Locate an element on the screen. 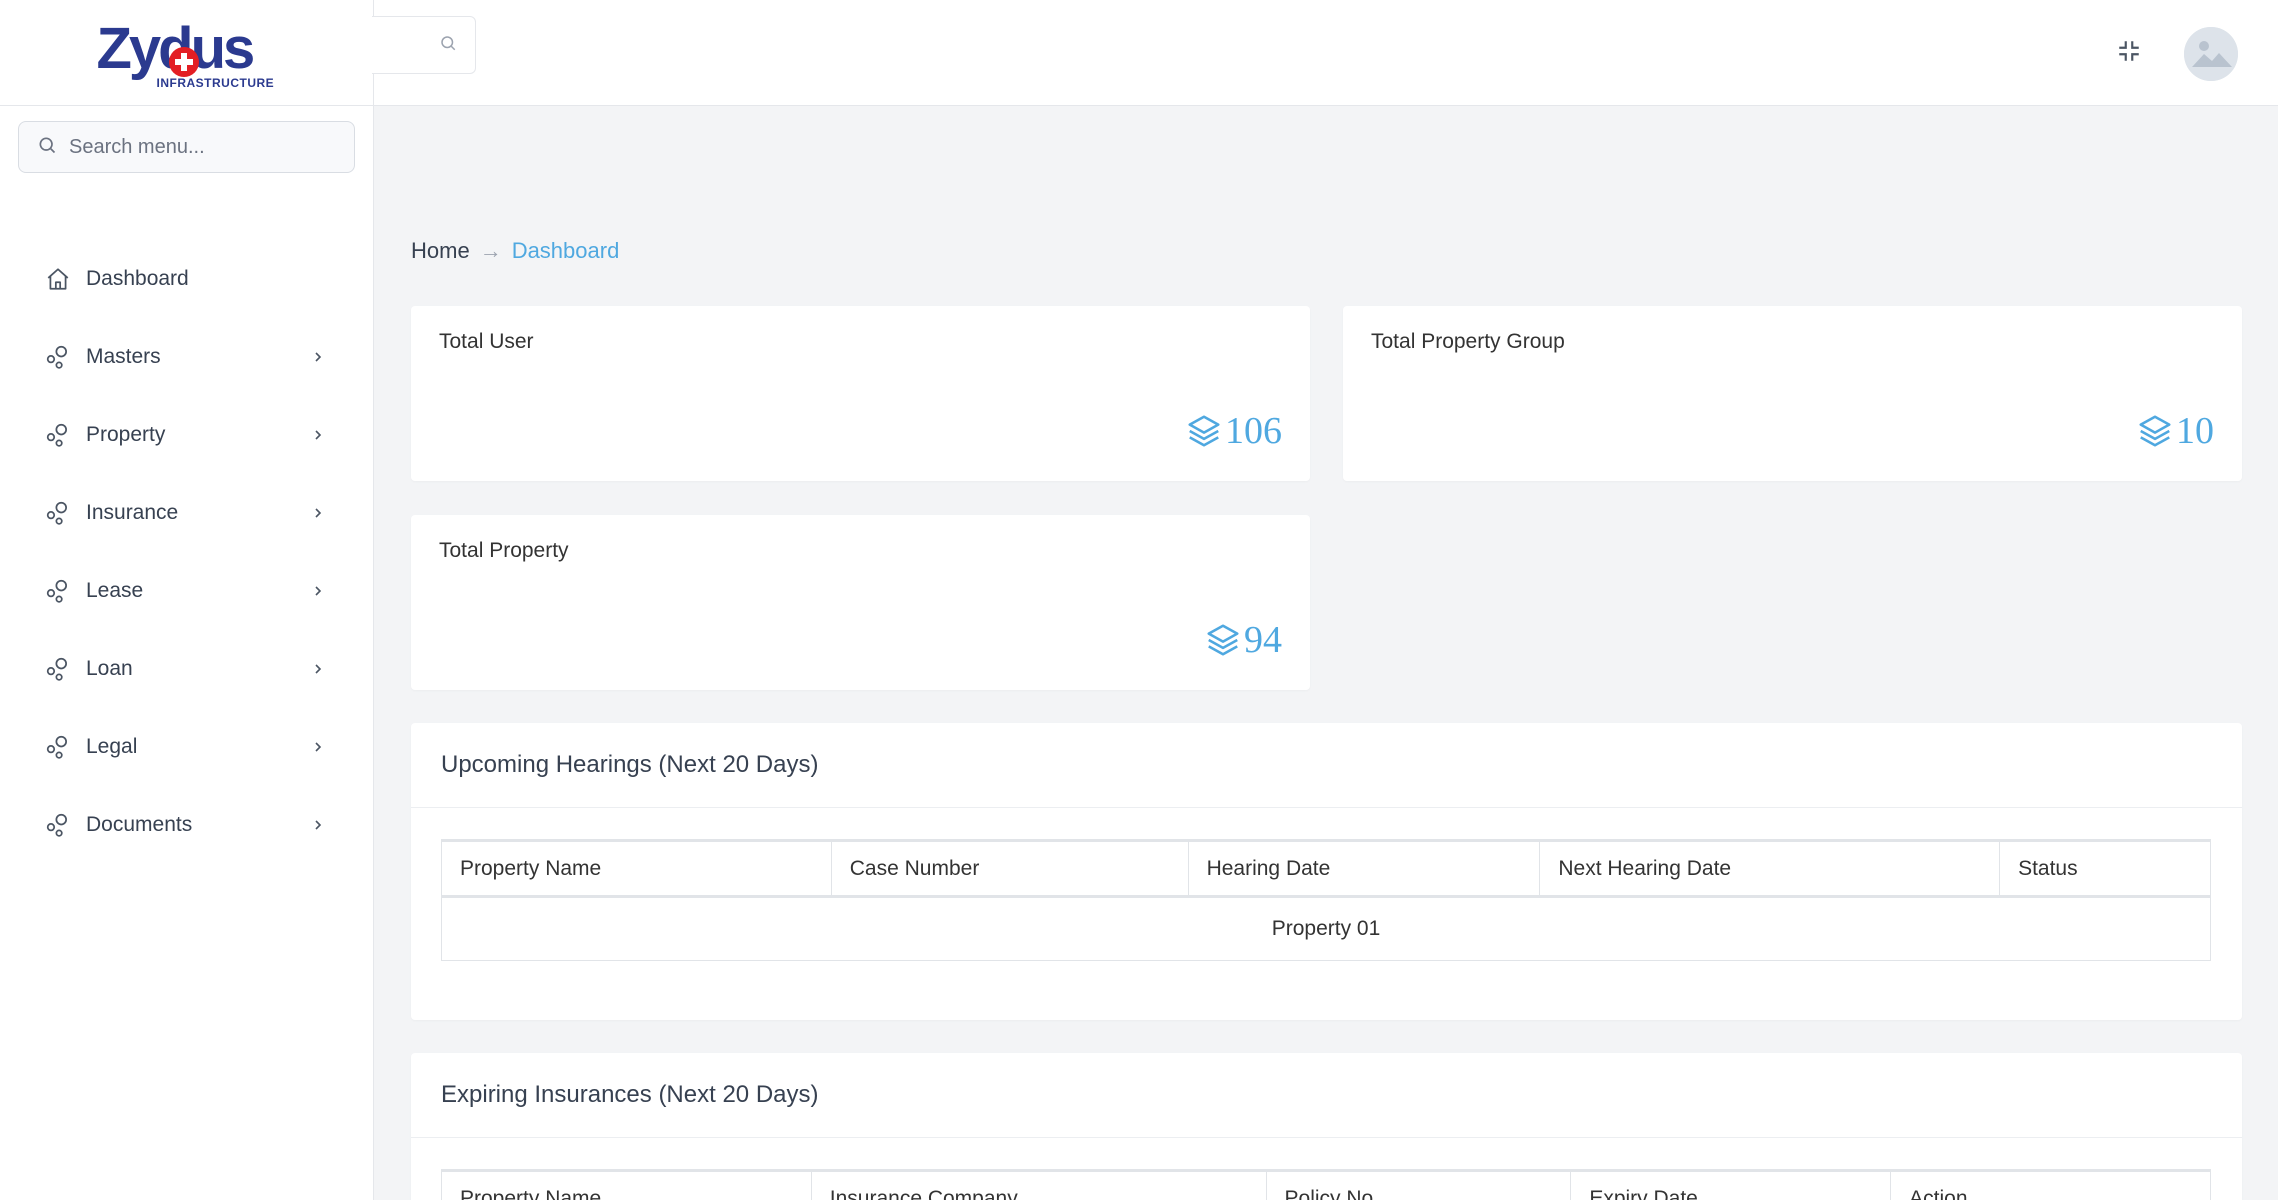 Image resolution: width=2278 pixels, height=1200 pixels. sidebar-item-label: Property is located at coordinates (126, 434).